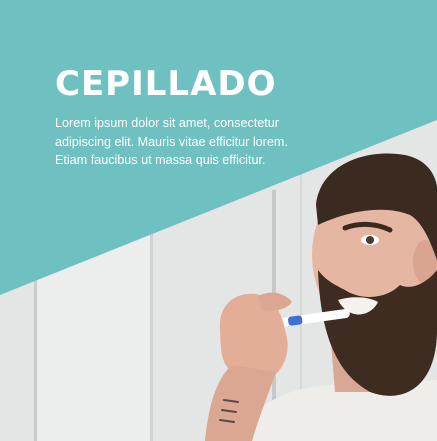 The width and height of the screenshot is (437, 441). I want to click on page-title: CEPILLADO, so click(166, 84).